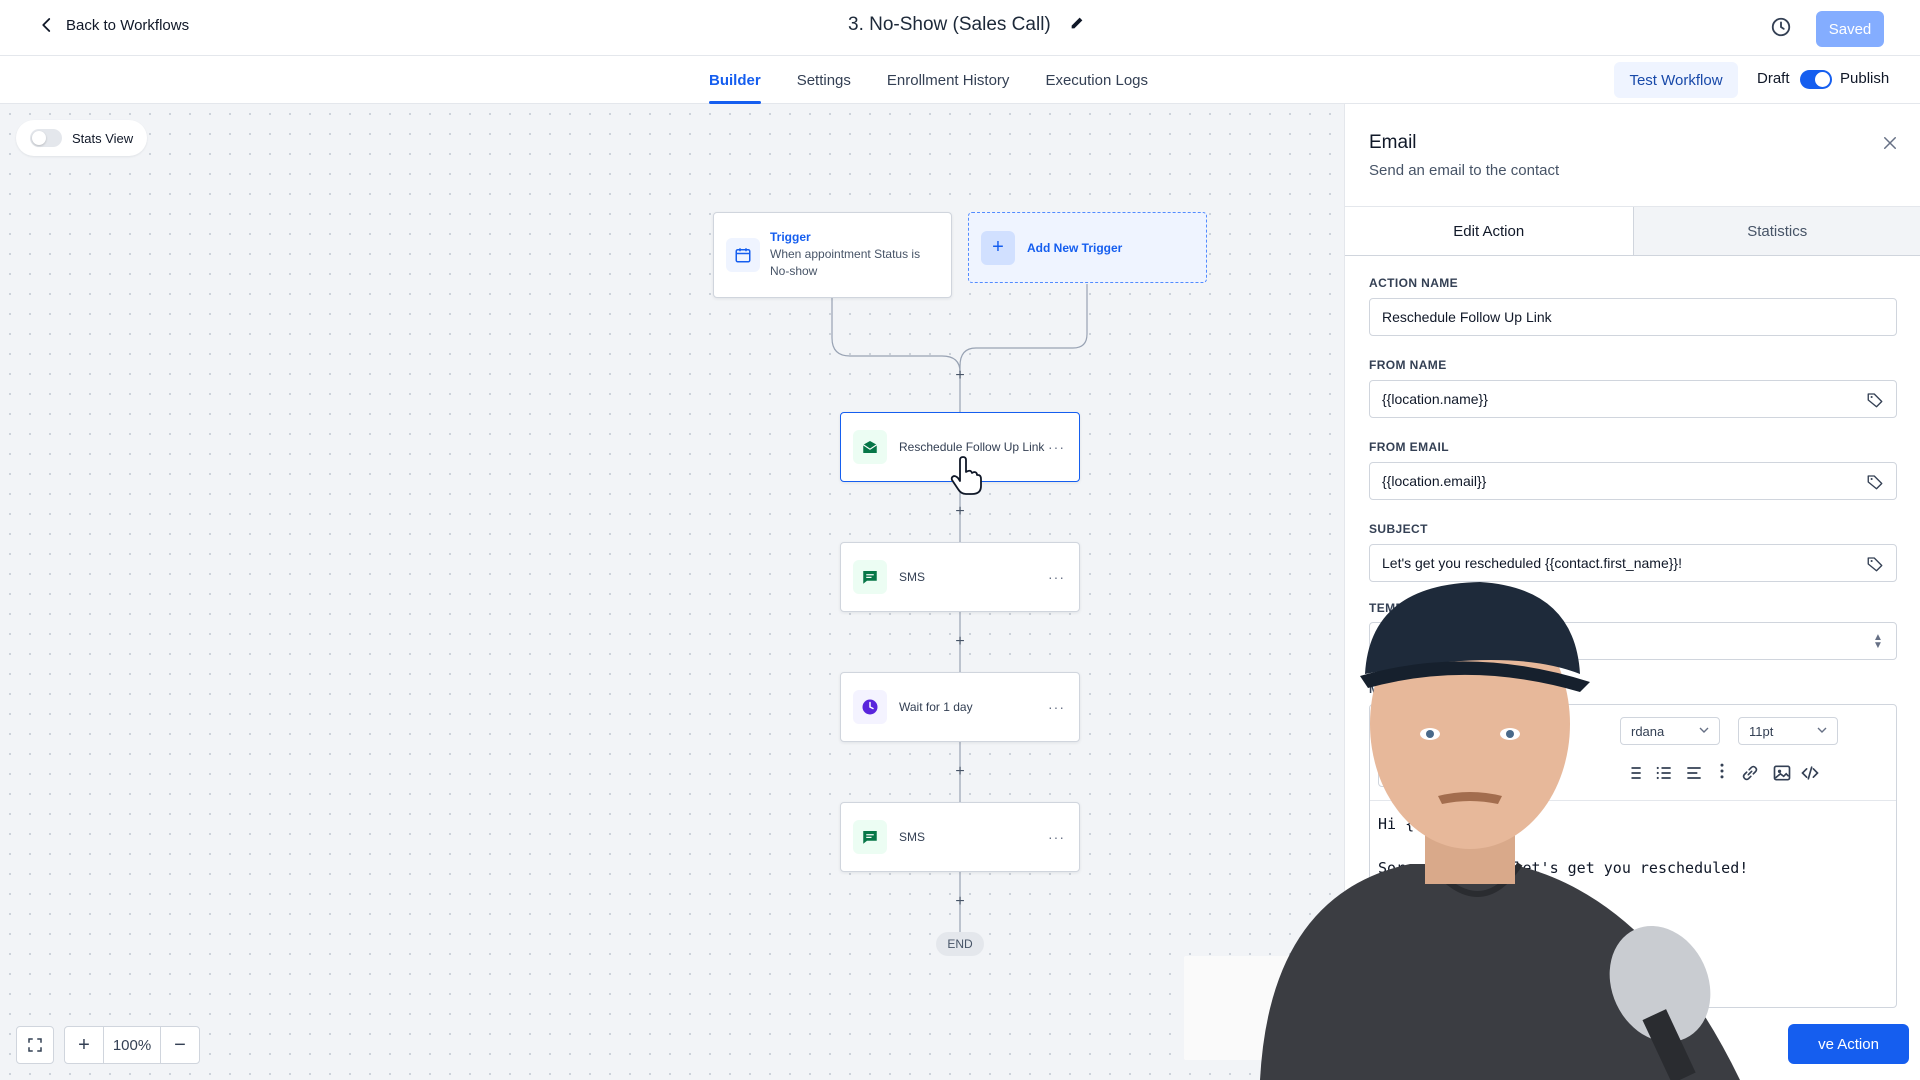 The image size is (1920, 1080). I want to click on fit-to-screen-button, so click(35, 1045).